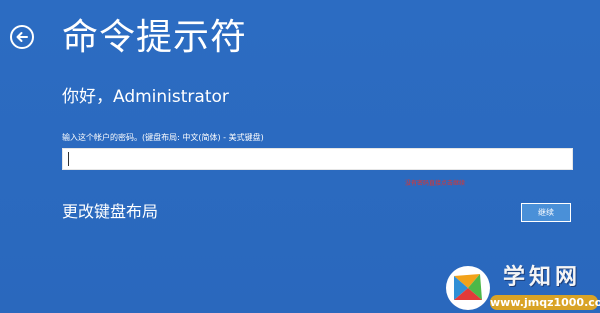 Image resolution: width=600 pixels, height=313 pixels. Describe the element at coordinates (545, 302) in the screenshot. I see `watermark-domain: www.jmqz1000.com` at that location.